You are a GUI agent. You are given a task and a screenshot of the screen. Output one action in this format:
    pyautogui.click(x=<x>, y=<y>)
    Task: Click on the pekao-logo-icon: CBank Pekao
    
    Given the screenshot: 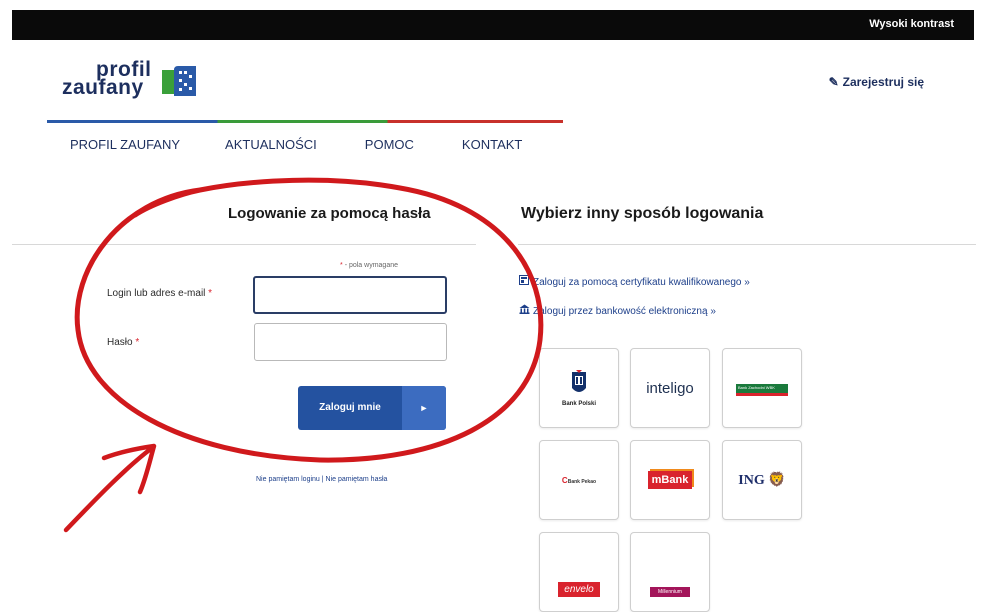 What is the action you would take?
    pyautogui.click(x=579, y=480)
    